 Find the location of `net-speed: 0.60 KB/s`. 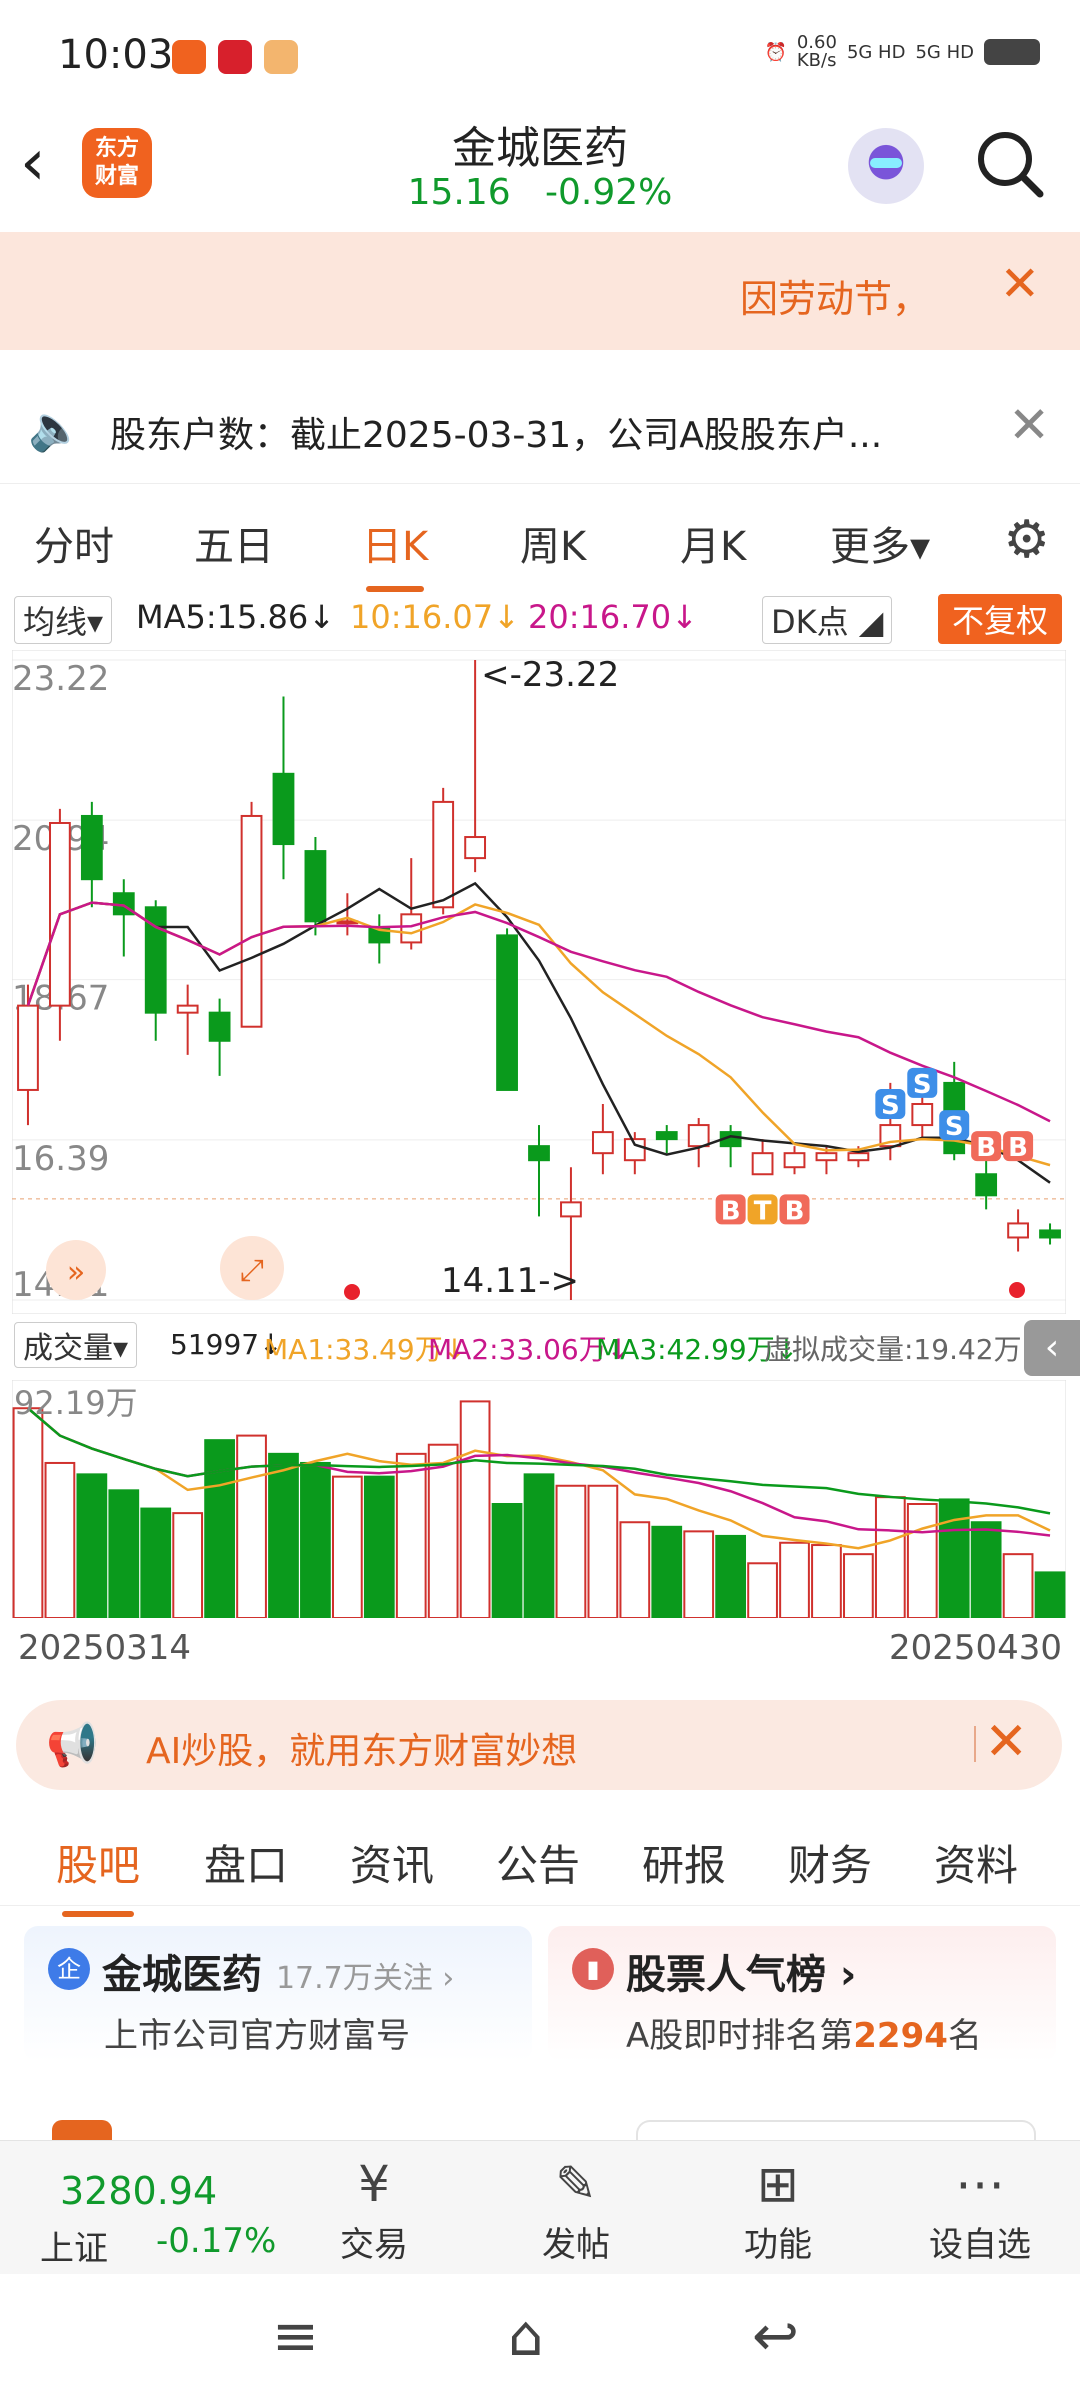

net-speed: 0.60 KB/s is located at coordinates (816, 51).